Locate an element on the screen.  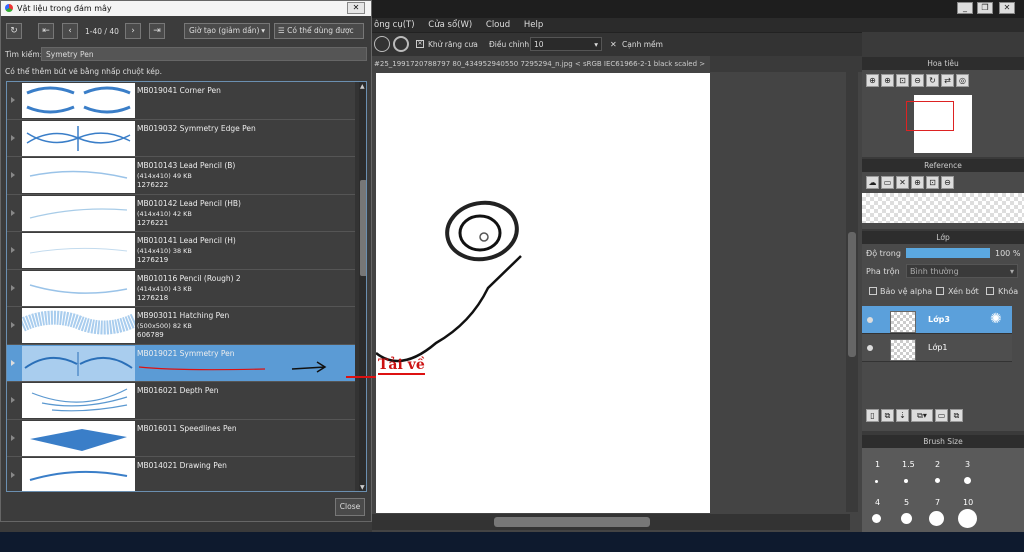
lock-checkbox is located at coordinates (990, 291).